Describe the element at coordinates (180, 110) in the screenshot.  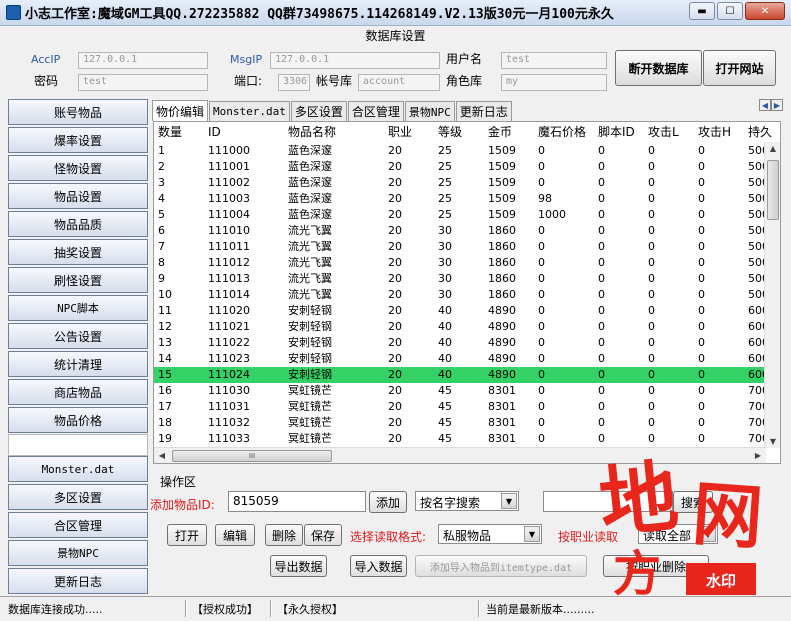
I see `tab-price-edit: 物价编辑` at that location.